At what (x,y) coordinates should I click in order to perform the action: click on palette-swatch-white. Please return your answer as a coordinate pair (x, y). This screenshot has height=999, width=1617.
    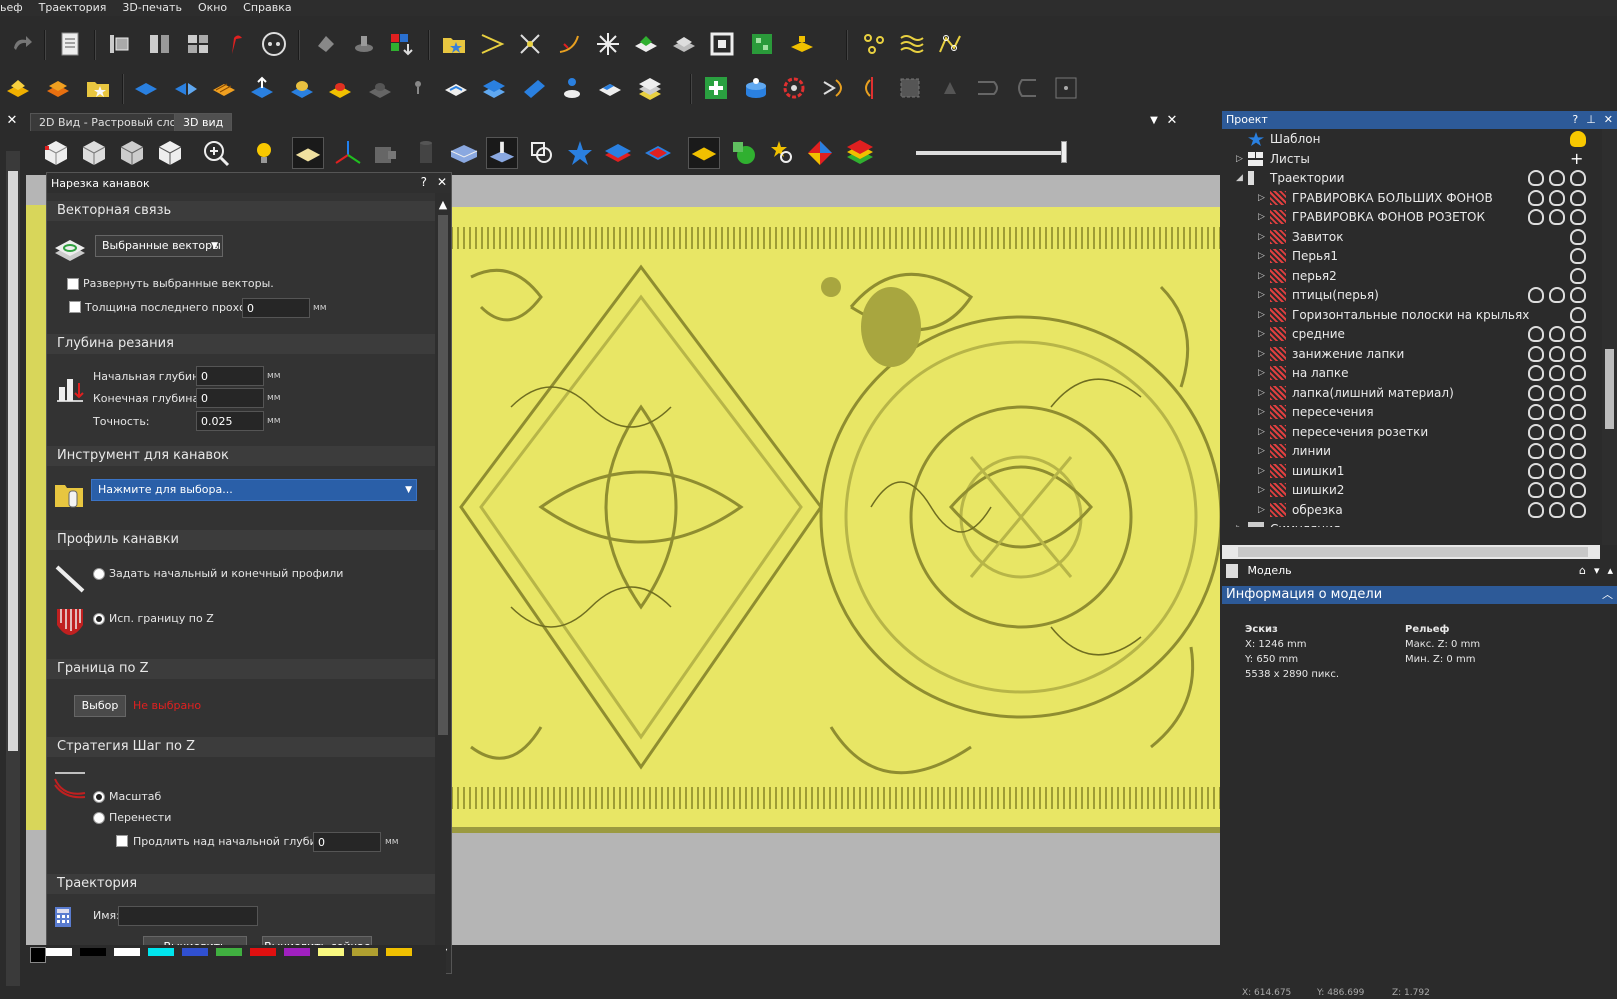
    Looking at the image, I should click on (59, 952).